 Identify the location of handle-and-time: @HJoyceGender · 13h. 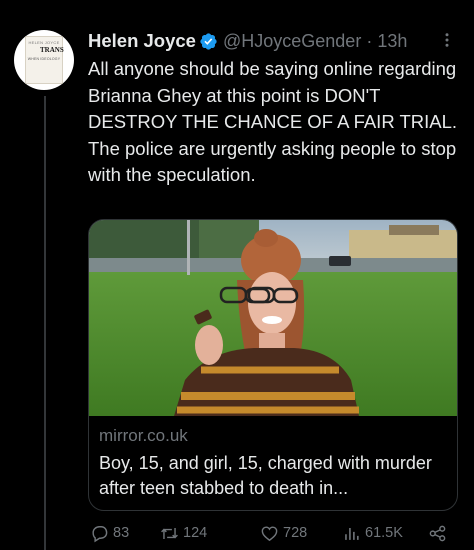
(315, 41).